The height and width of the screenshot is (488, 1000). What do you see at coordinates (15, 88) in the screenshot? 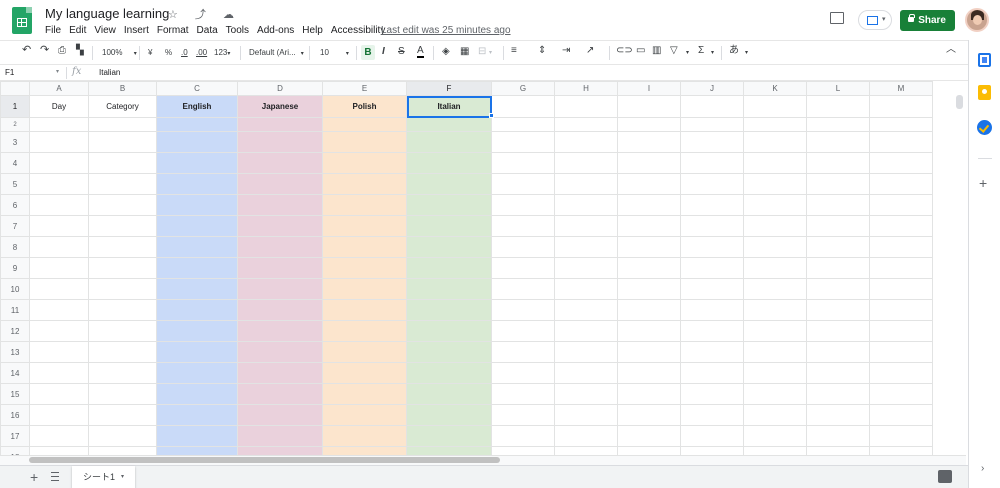
I see `select-all-corner` at bounding box center [15, 88].